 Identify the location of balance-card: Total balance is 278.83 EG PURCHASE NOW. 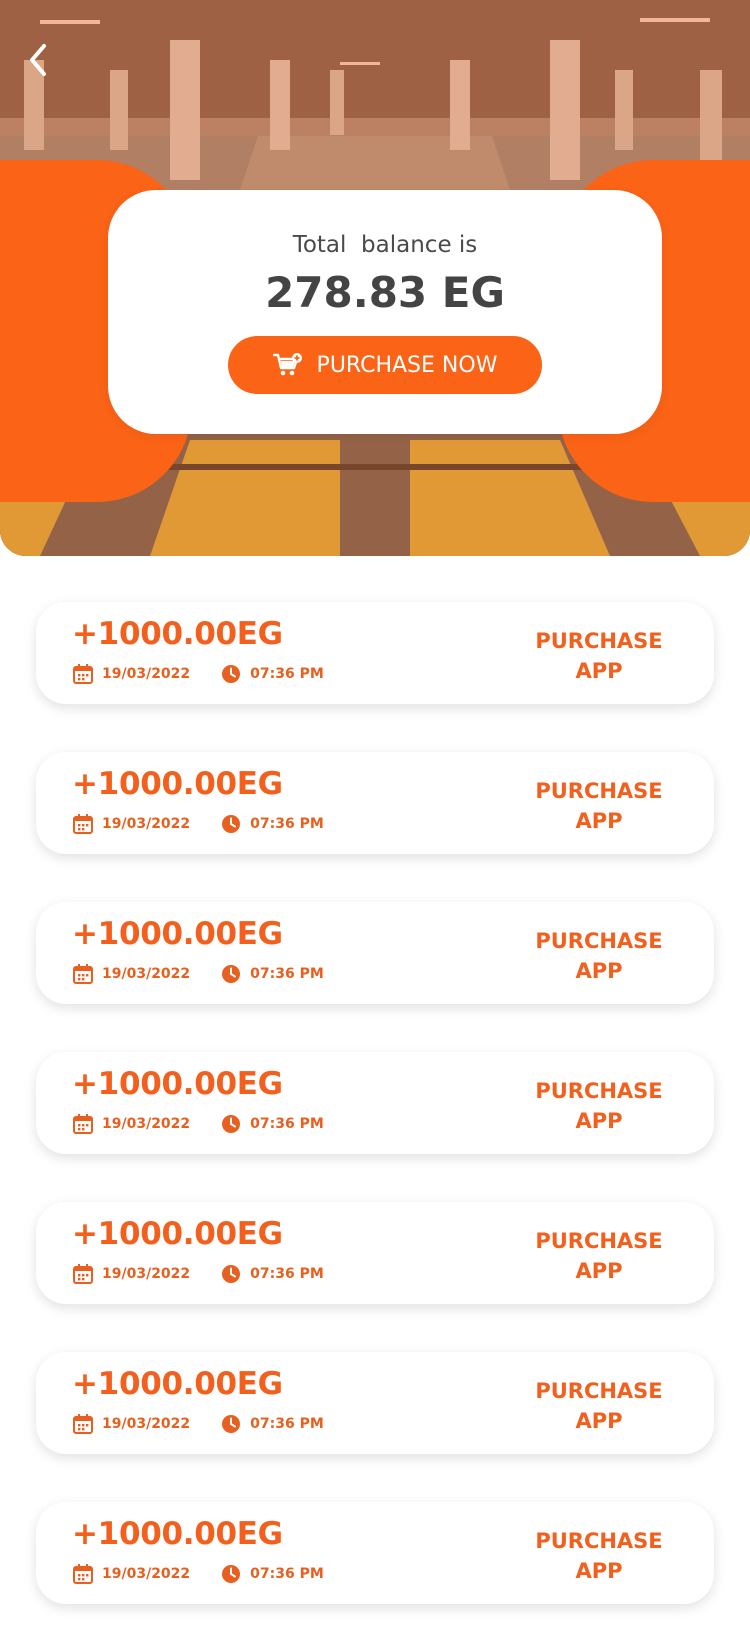
(385, 312).